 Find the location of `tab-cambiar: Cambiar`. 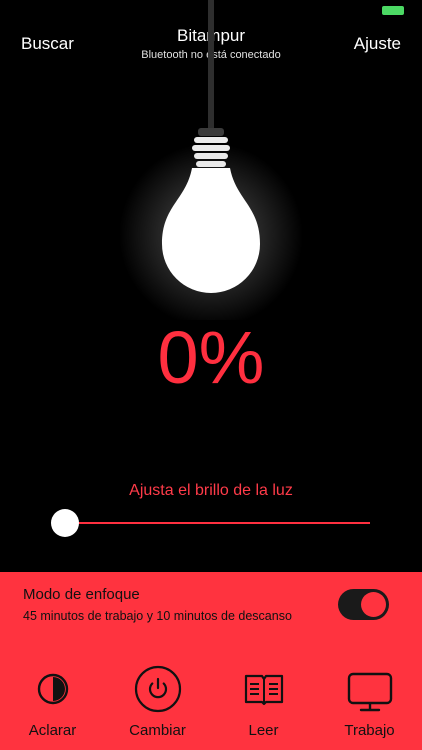

tab-cambiar: Cambiar is located at coordinates (157, 694).